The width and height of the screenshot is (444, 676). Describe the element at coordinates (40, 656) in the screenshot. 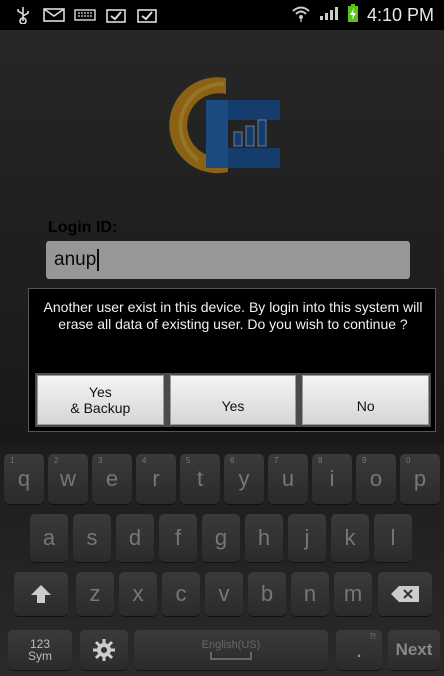

I see `symbols-key-line2: Sym` at that location.